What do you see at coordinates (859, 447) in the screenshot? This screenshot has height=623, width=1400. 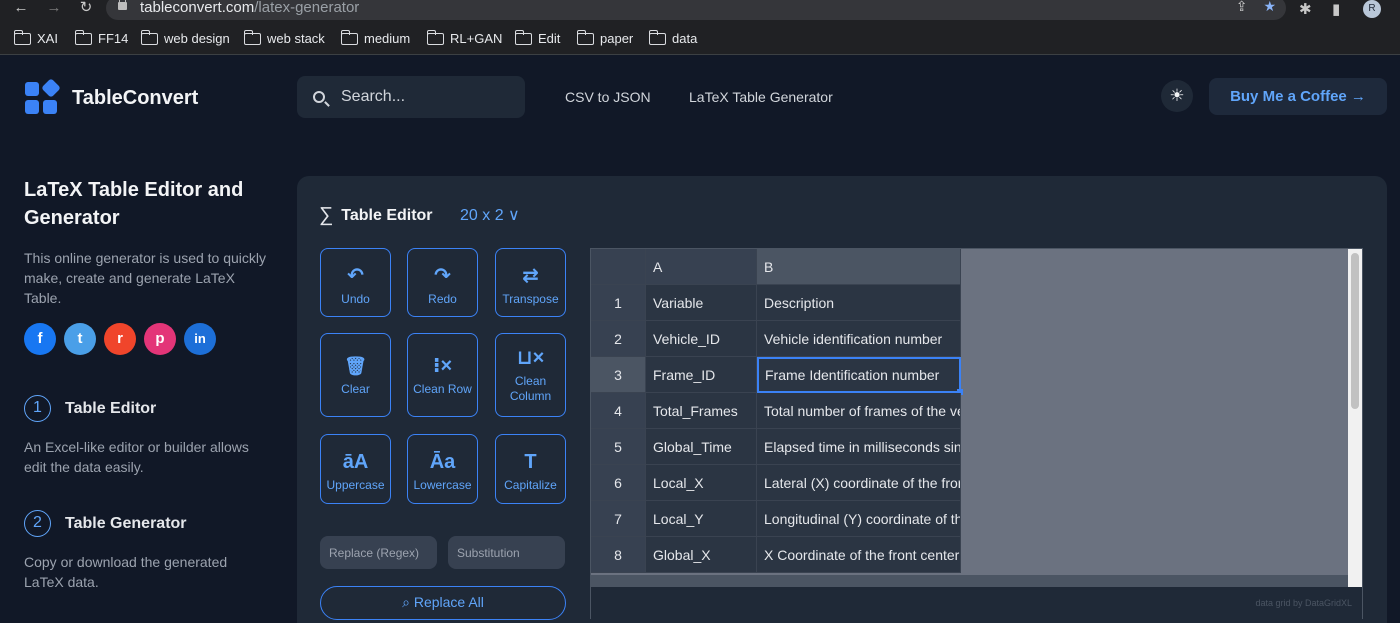 I see `grid-cell: Elapsed time in milliseconds sin` at bounding box center [859, 447].